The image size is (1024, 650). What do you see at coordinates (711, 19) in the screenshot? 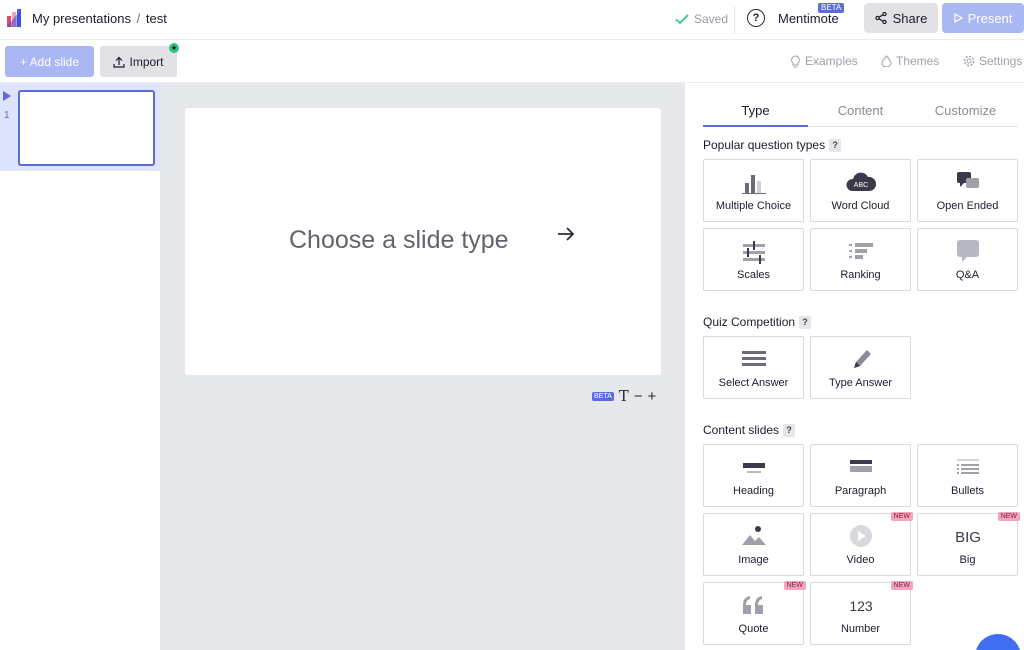
I see `saved-label: Saved` at bounding box center [711, 19].